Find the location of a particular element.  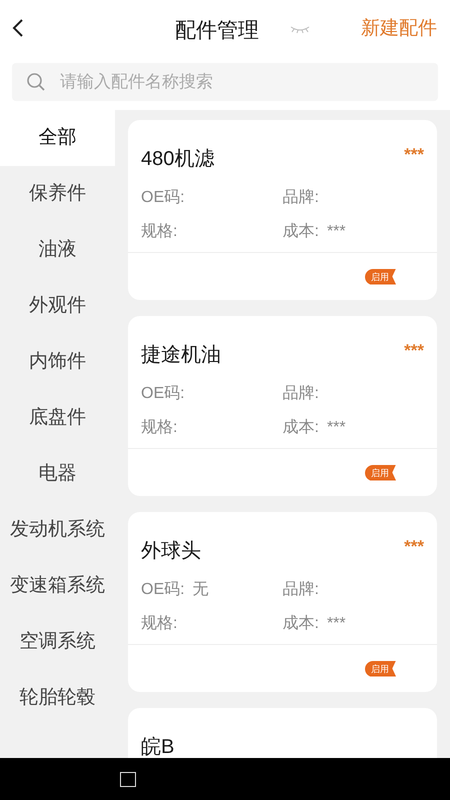

part-card: 皖B is located at coordinates (282, 733).